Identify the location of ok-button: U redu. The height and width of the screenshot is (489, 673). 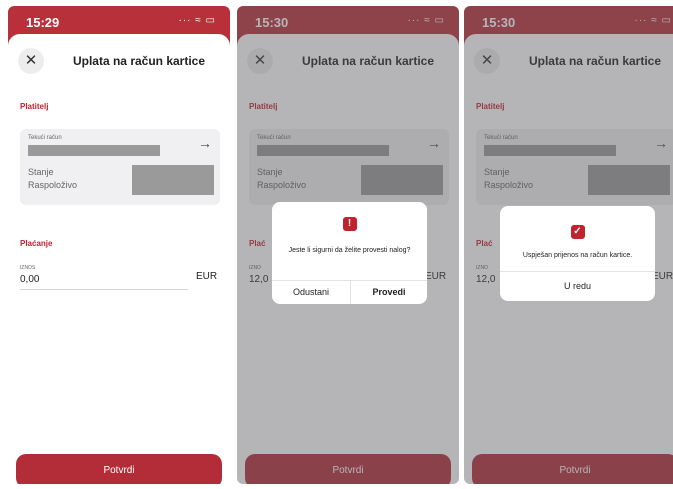
(577, 286).